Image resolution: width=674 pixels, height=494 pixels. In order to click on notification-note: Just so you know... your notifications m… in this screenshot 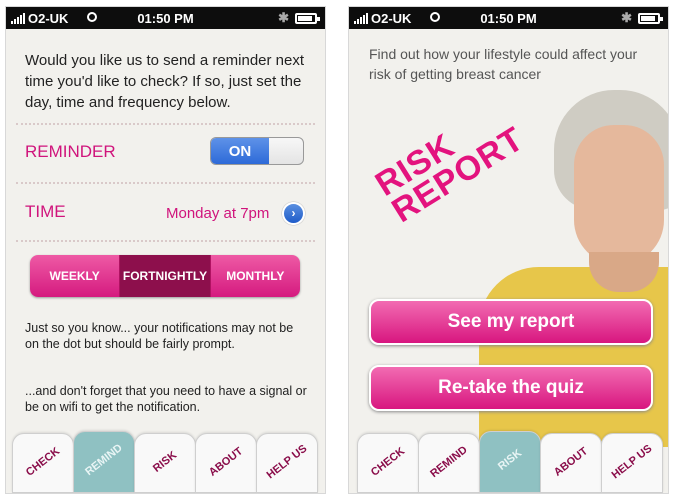, I will do `click(159, 336)`.